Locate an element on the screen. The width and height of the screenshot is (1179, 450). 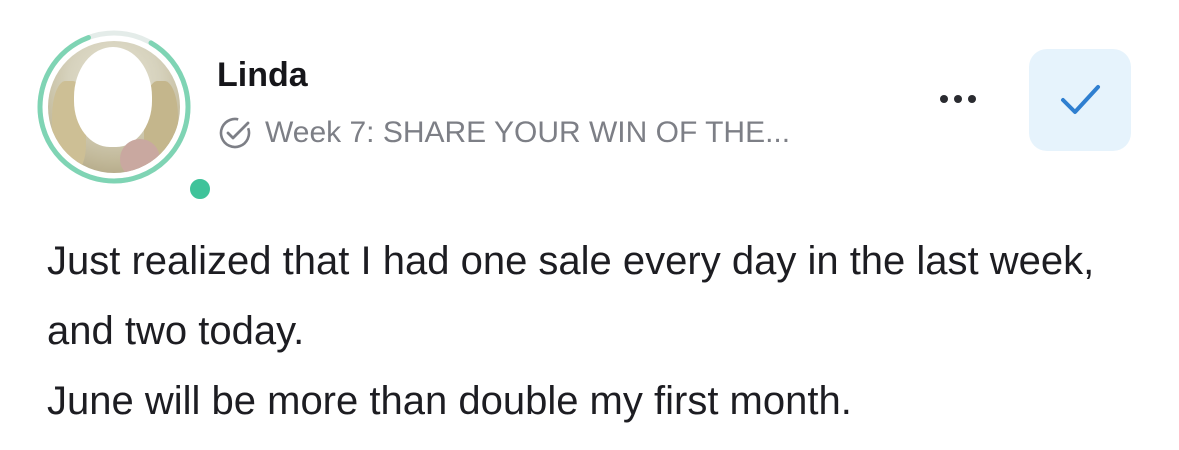
mark-complete-button is located at coordinates (1080, 100).